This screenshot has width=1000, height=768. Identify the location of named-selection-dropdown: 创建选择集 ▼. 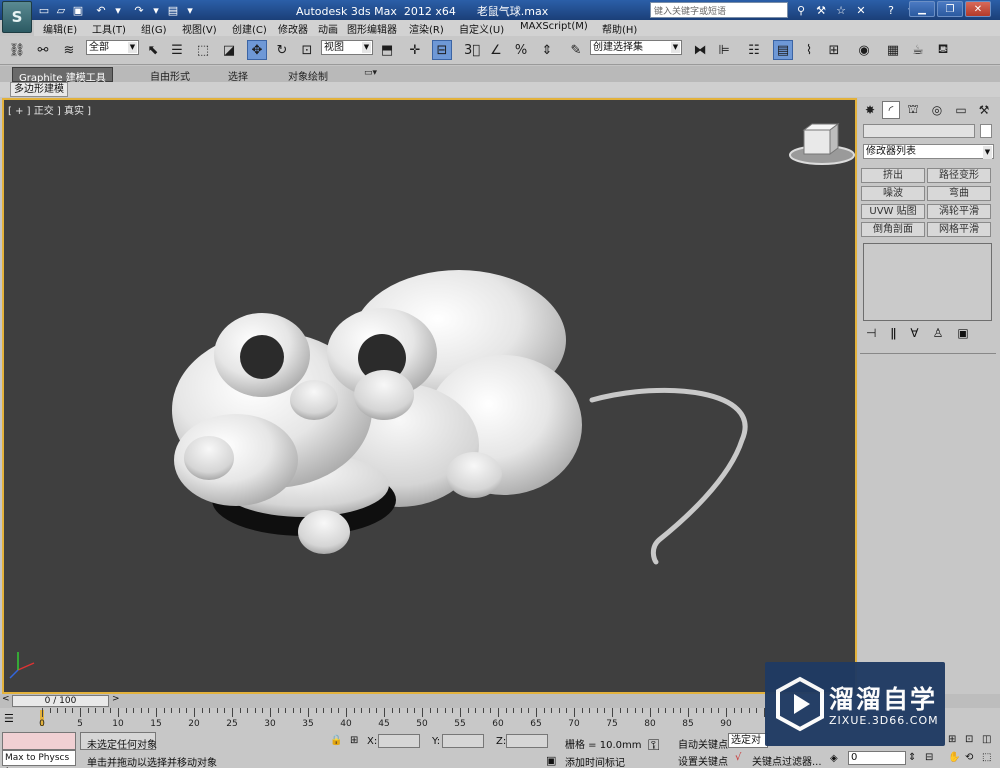
(636, 47).